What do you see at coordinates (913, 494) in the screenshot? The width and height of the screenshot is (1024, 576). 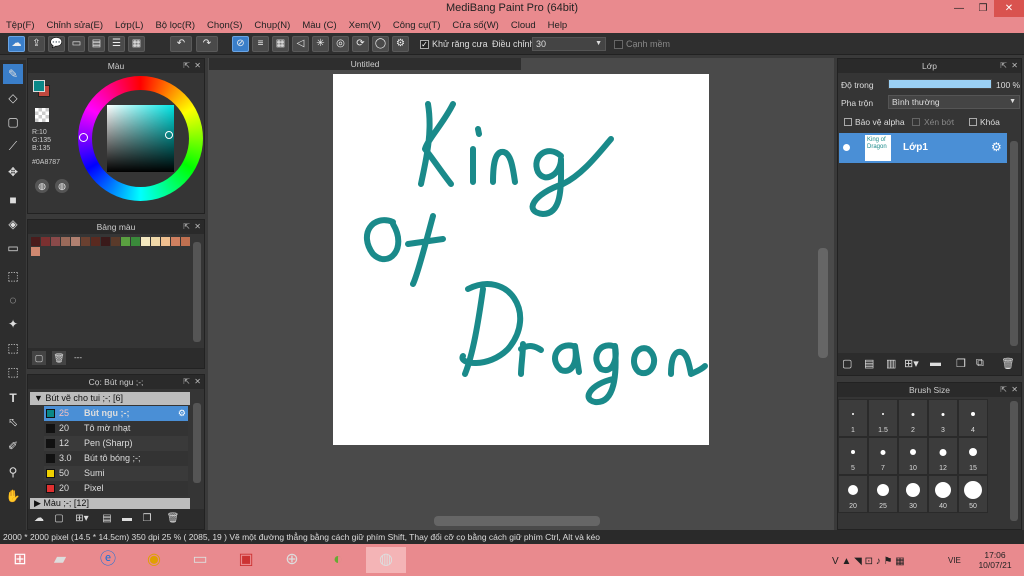 I see `brush-size-cell: 30` at bounding box center [913, 494].